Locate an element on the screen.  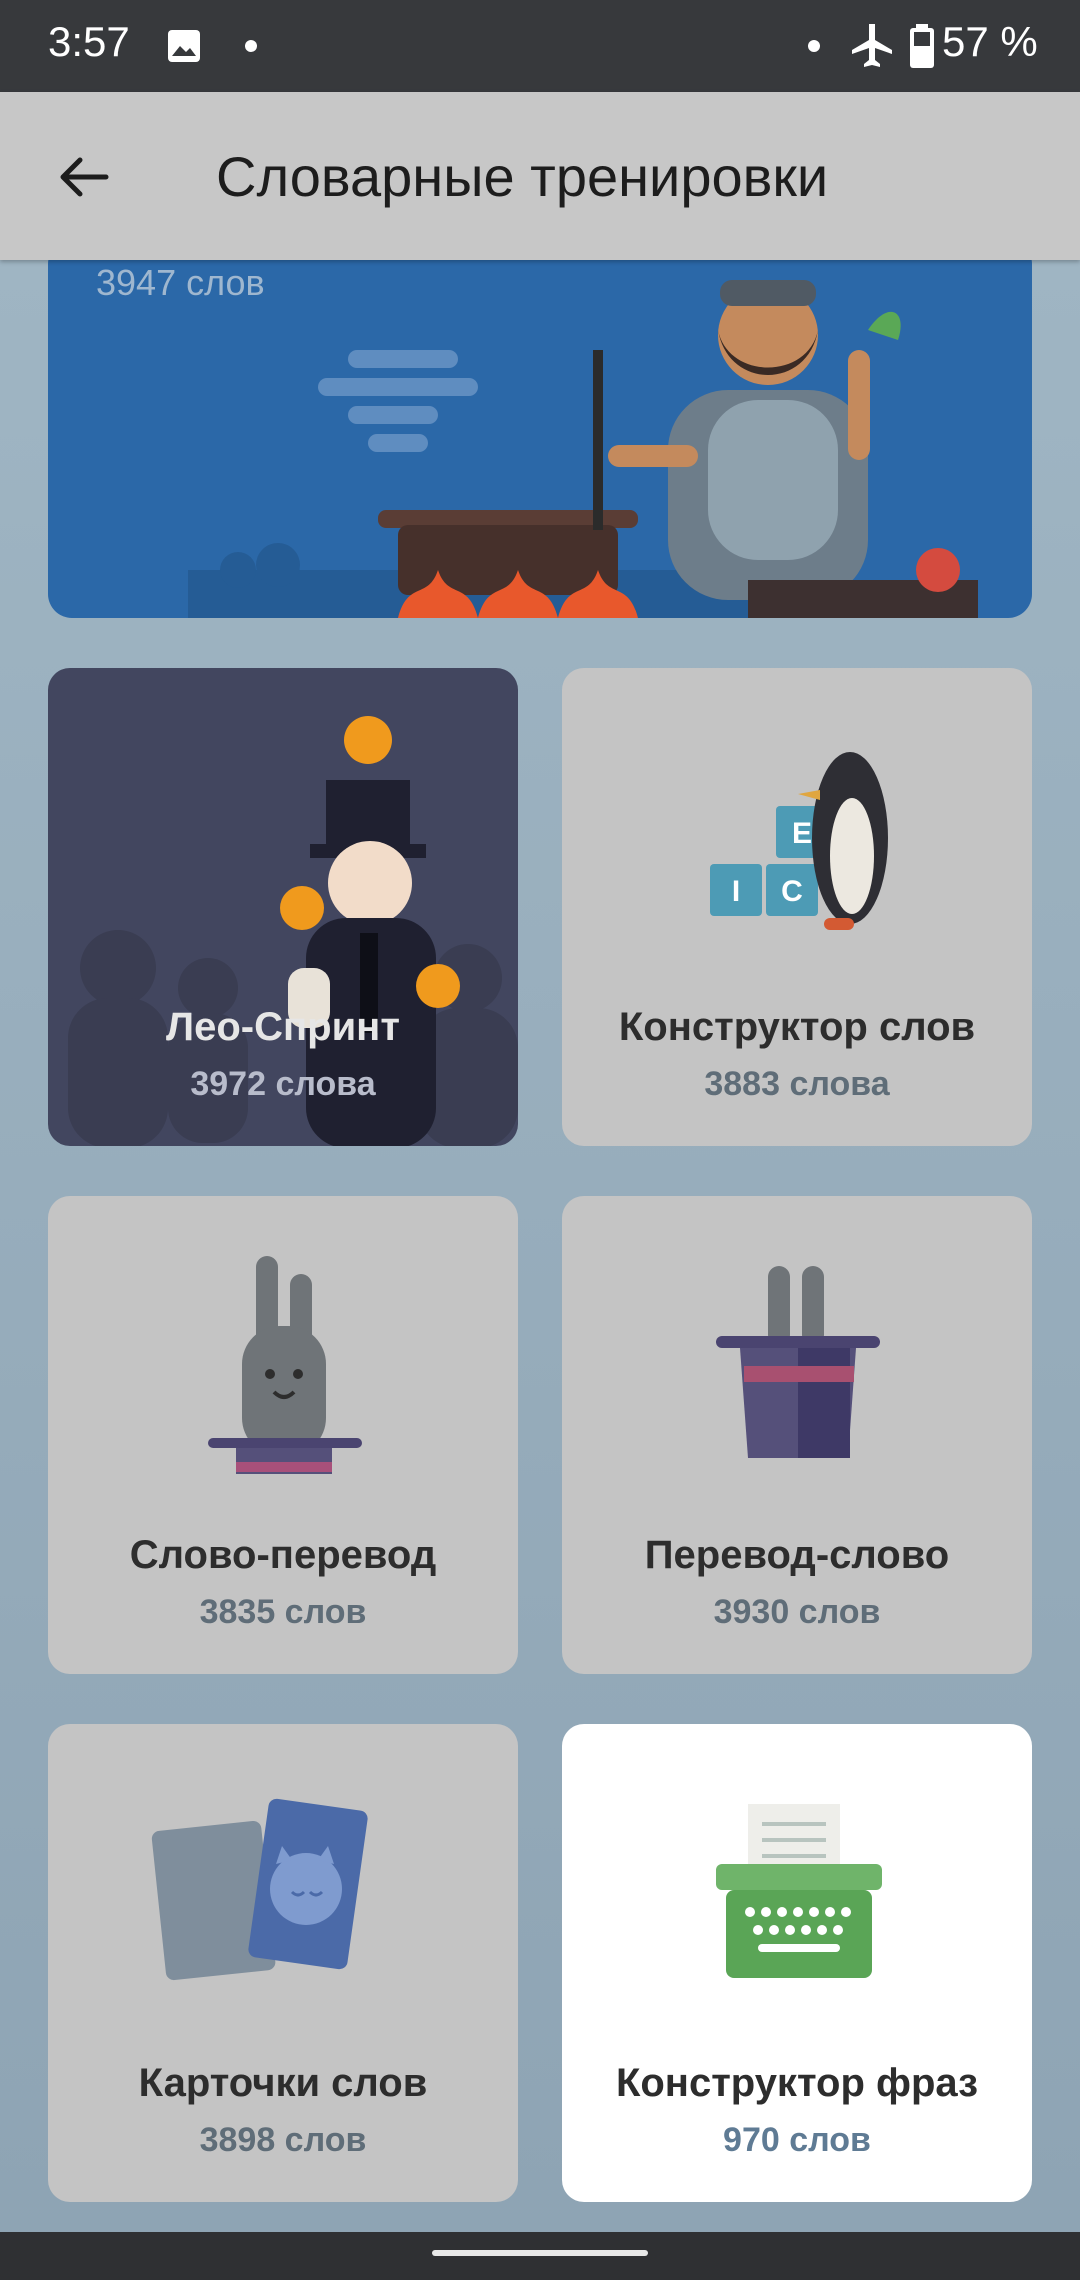
card-count: 3898 слов is located at coordinates (283, 2140).